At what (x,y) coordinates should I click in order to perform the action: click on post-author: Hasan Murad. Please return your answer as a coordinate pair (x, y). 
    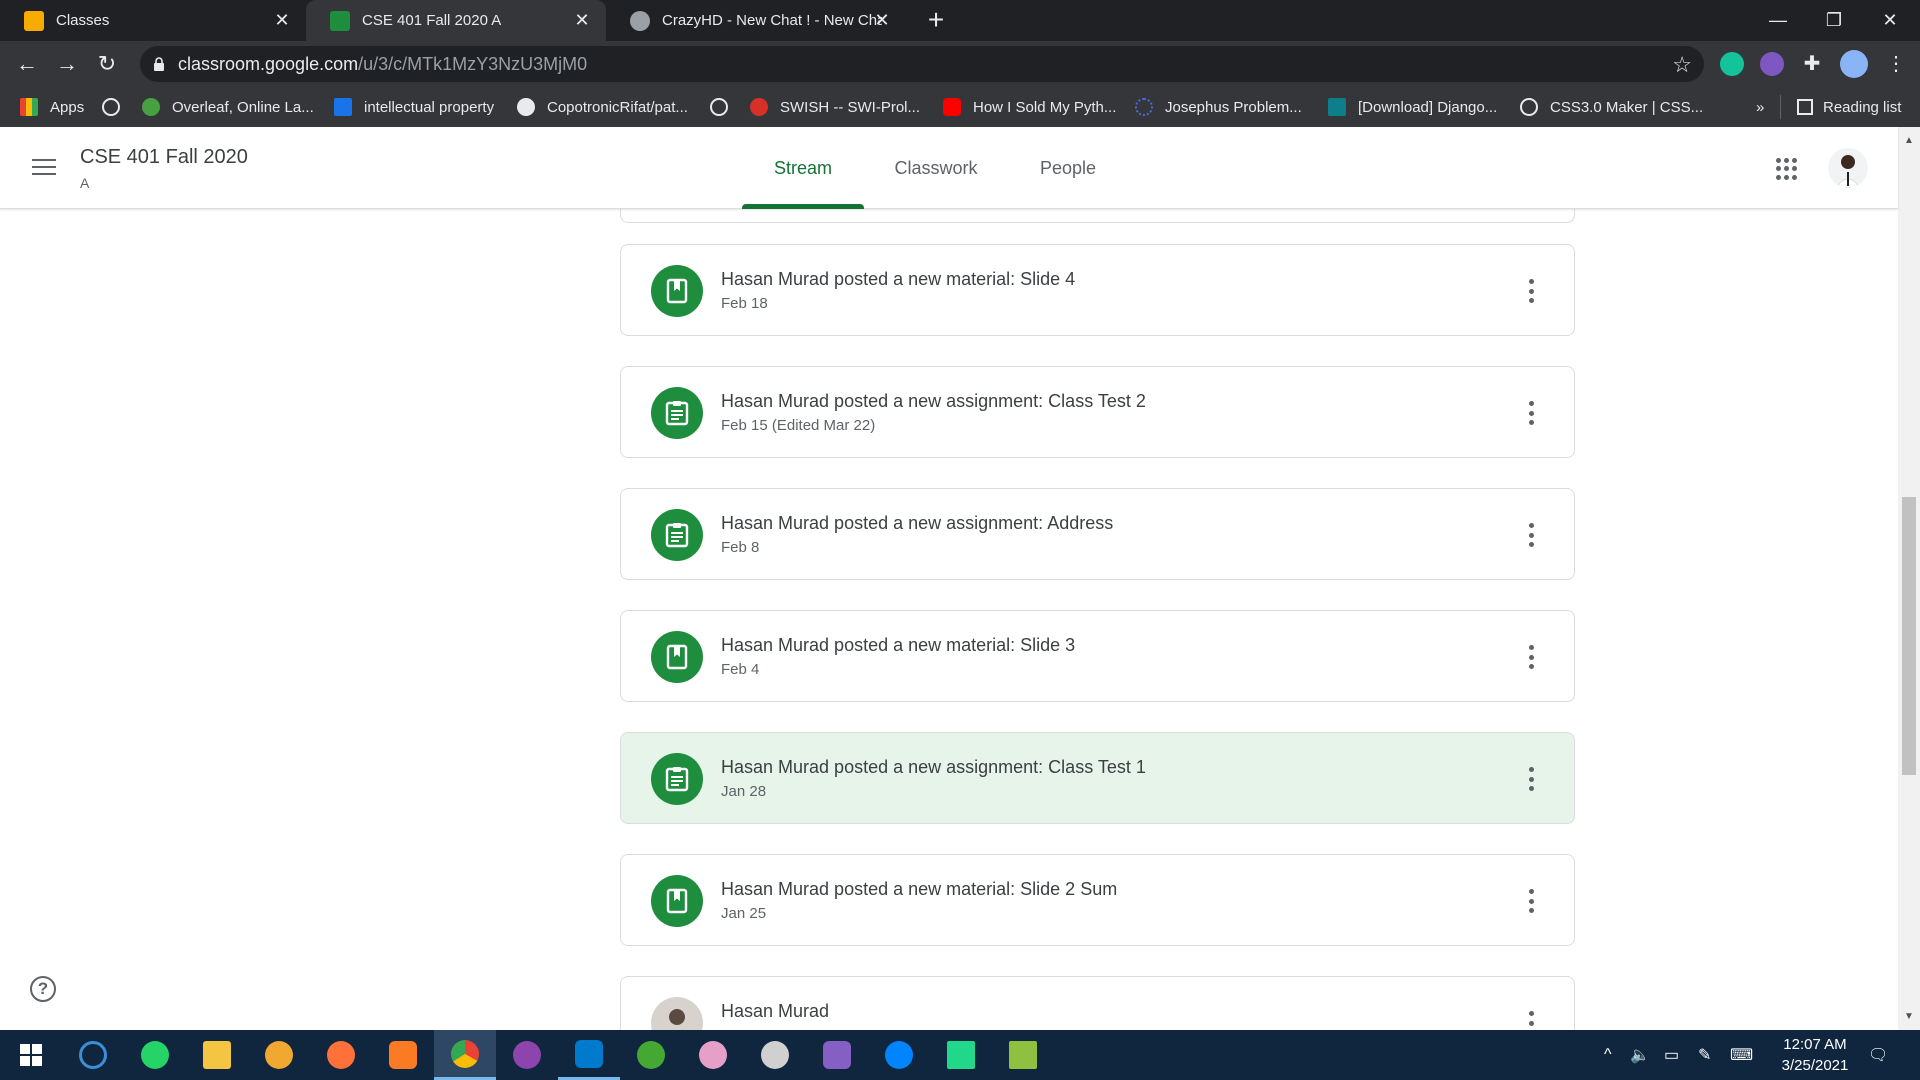
    Looking at the image, I should click on (775, 1011).